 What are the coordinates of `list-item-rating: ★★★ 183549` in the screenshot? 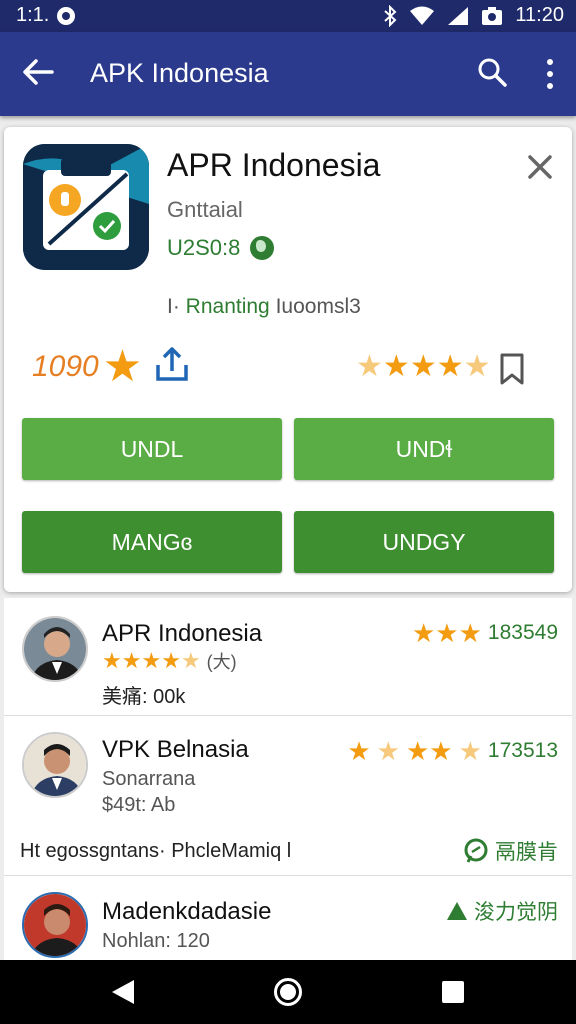 It's located at (485, 633).